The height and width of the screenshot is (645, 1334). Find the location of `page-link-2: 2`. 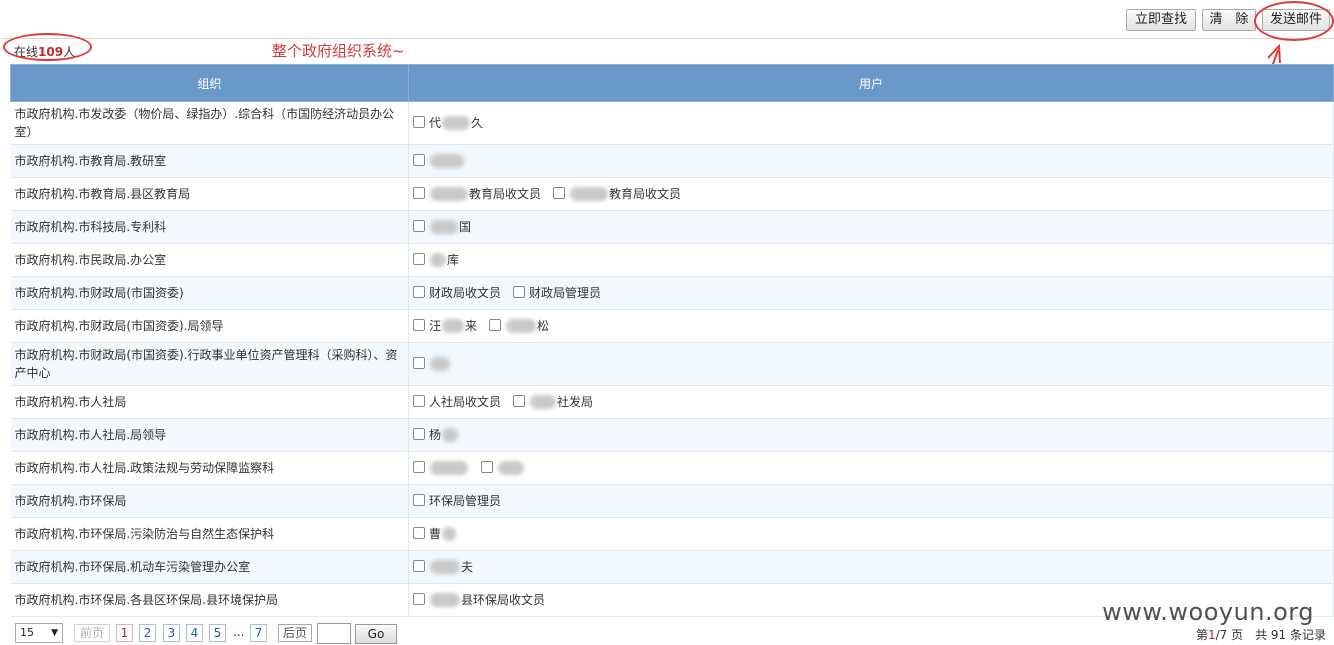

page-link-2: 2 is located at coordinates (147, 633).